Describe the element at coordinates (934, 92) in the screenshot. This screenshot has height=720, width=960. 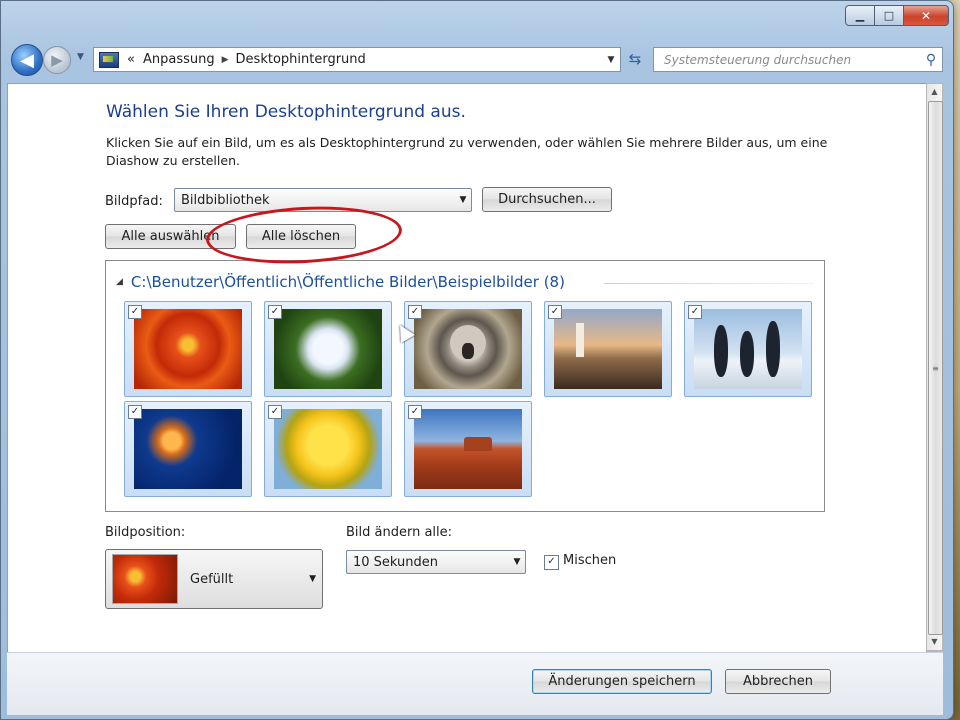
I see `scroll-up-icon: ▲` at that location.